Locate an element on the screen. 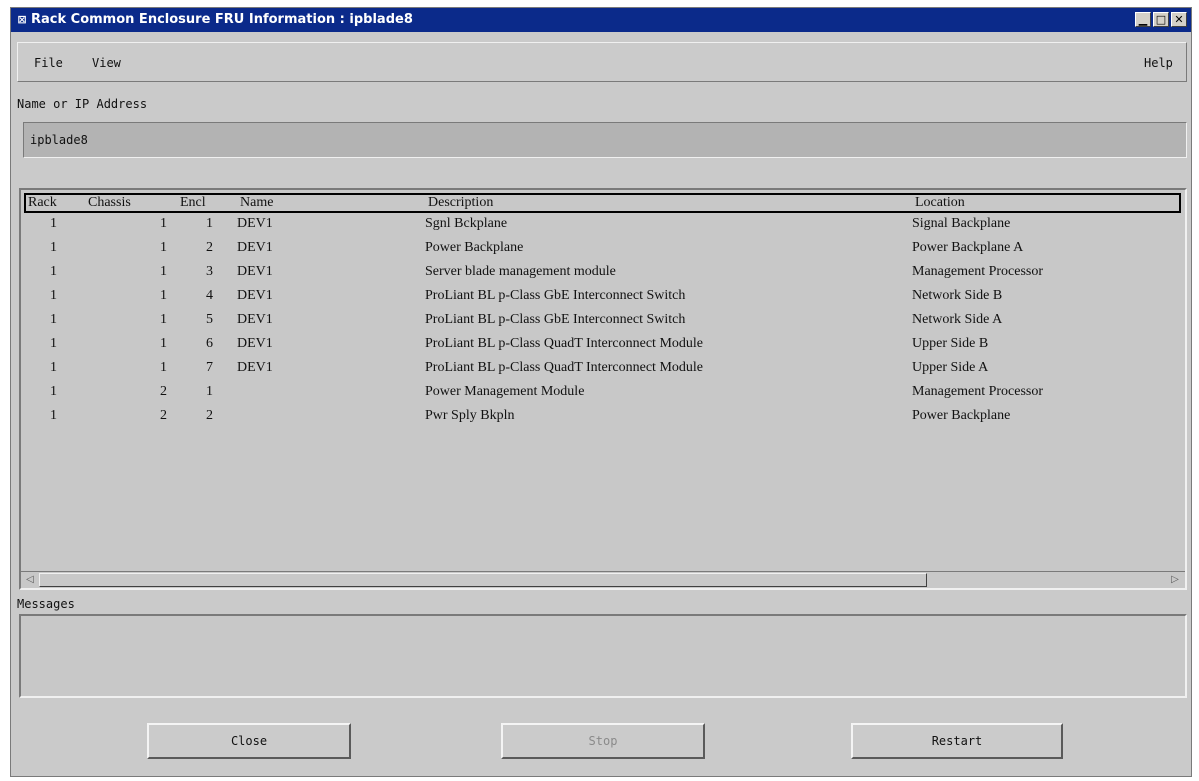 The width and height of the screenshot is (1199, 781). menu-file: File is located at coordinates (48, 63).